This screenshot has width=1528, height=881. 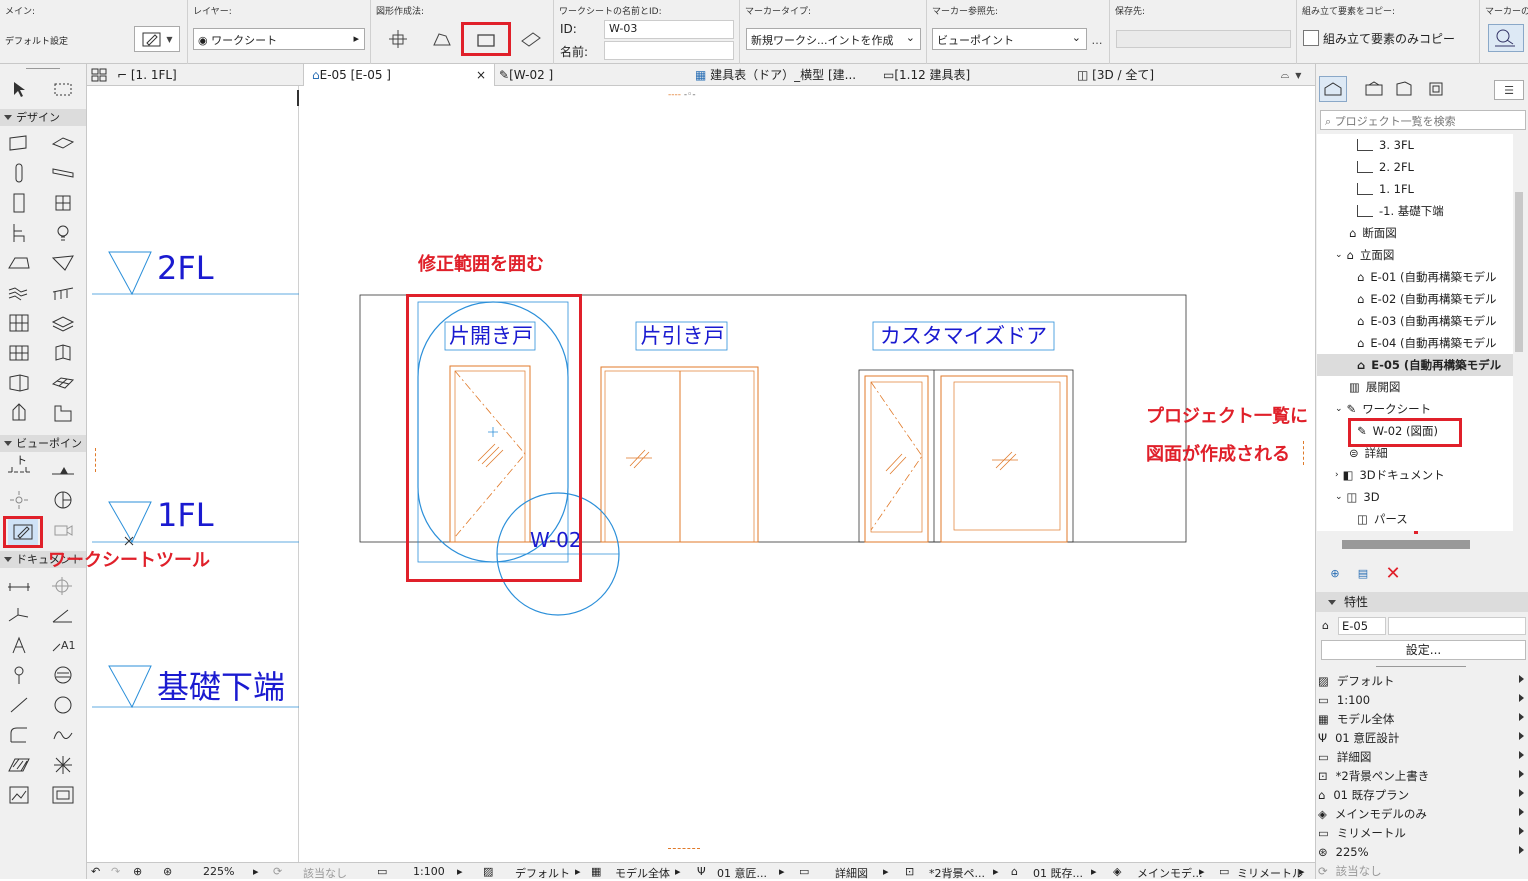 What do you see at coordinates (1393, 573) in the screenshot?
I see `delete-button: ✕` at bounding box center [1393, 573].